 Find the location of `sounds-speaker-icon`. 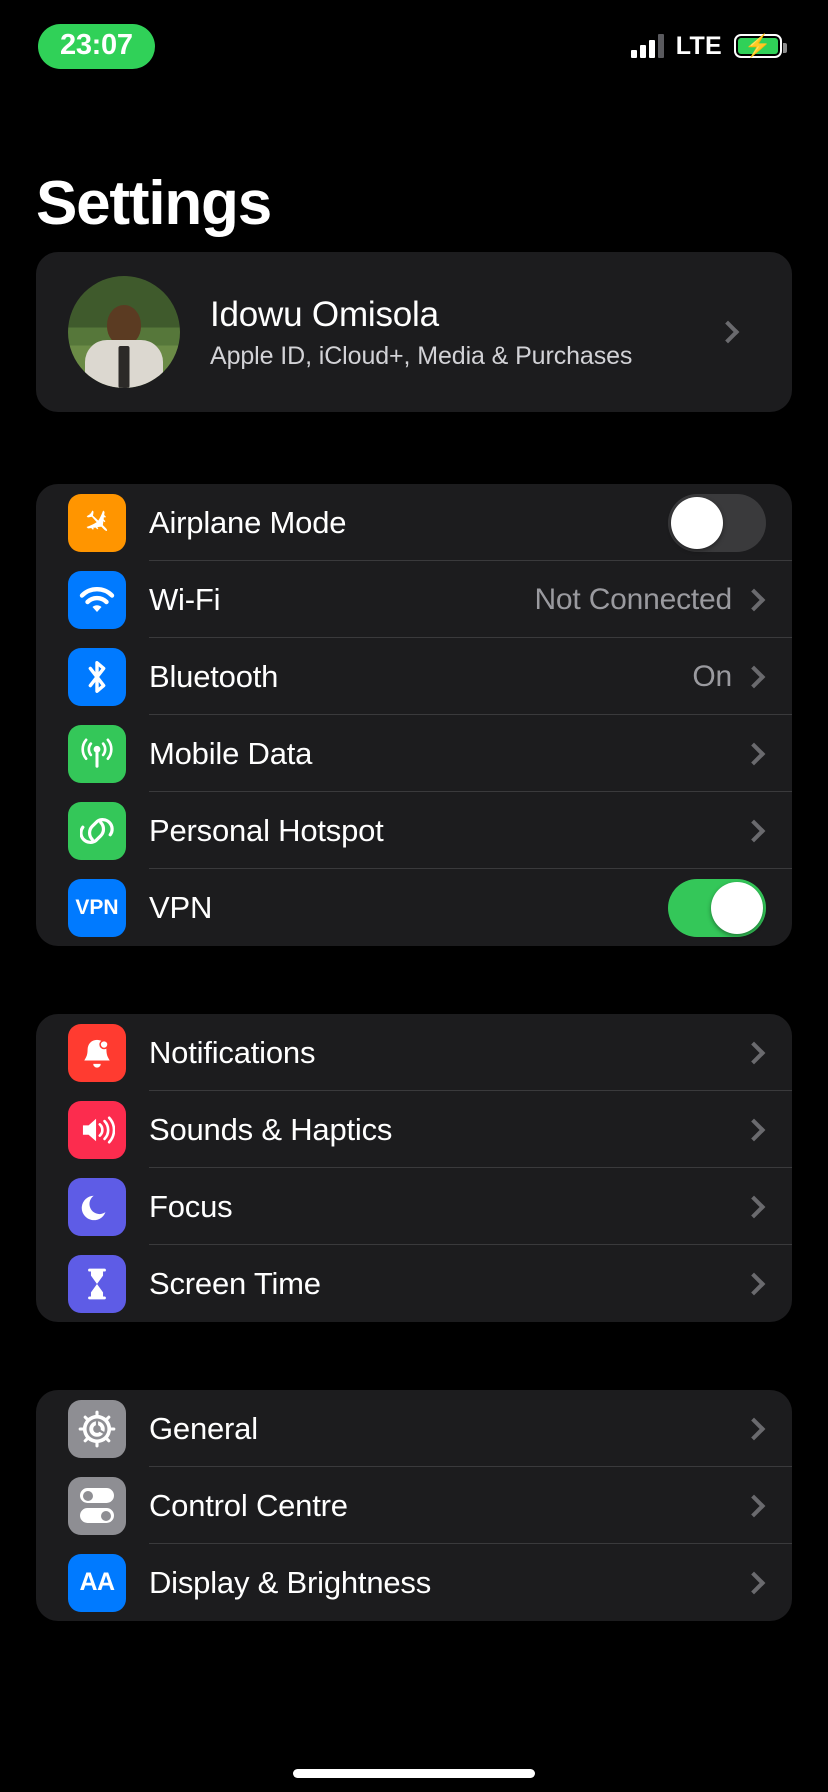

sounds-speaker-icon is located at coordinates (97, 1129).